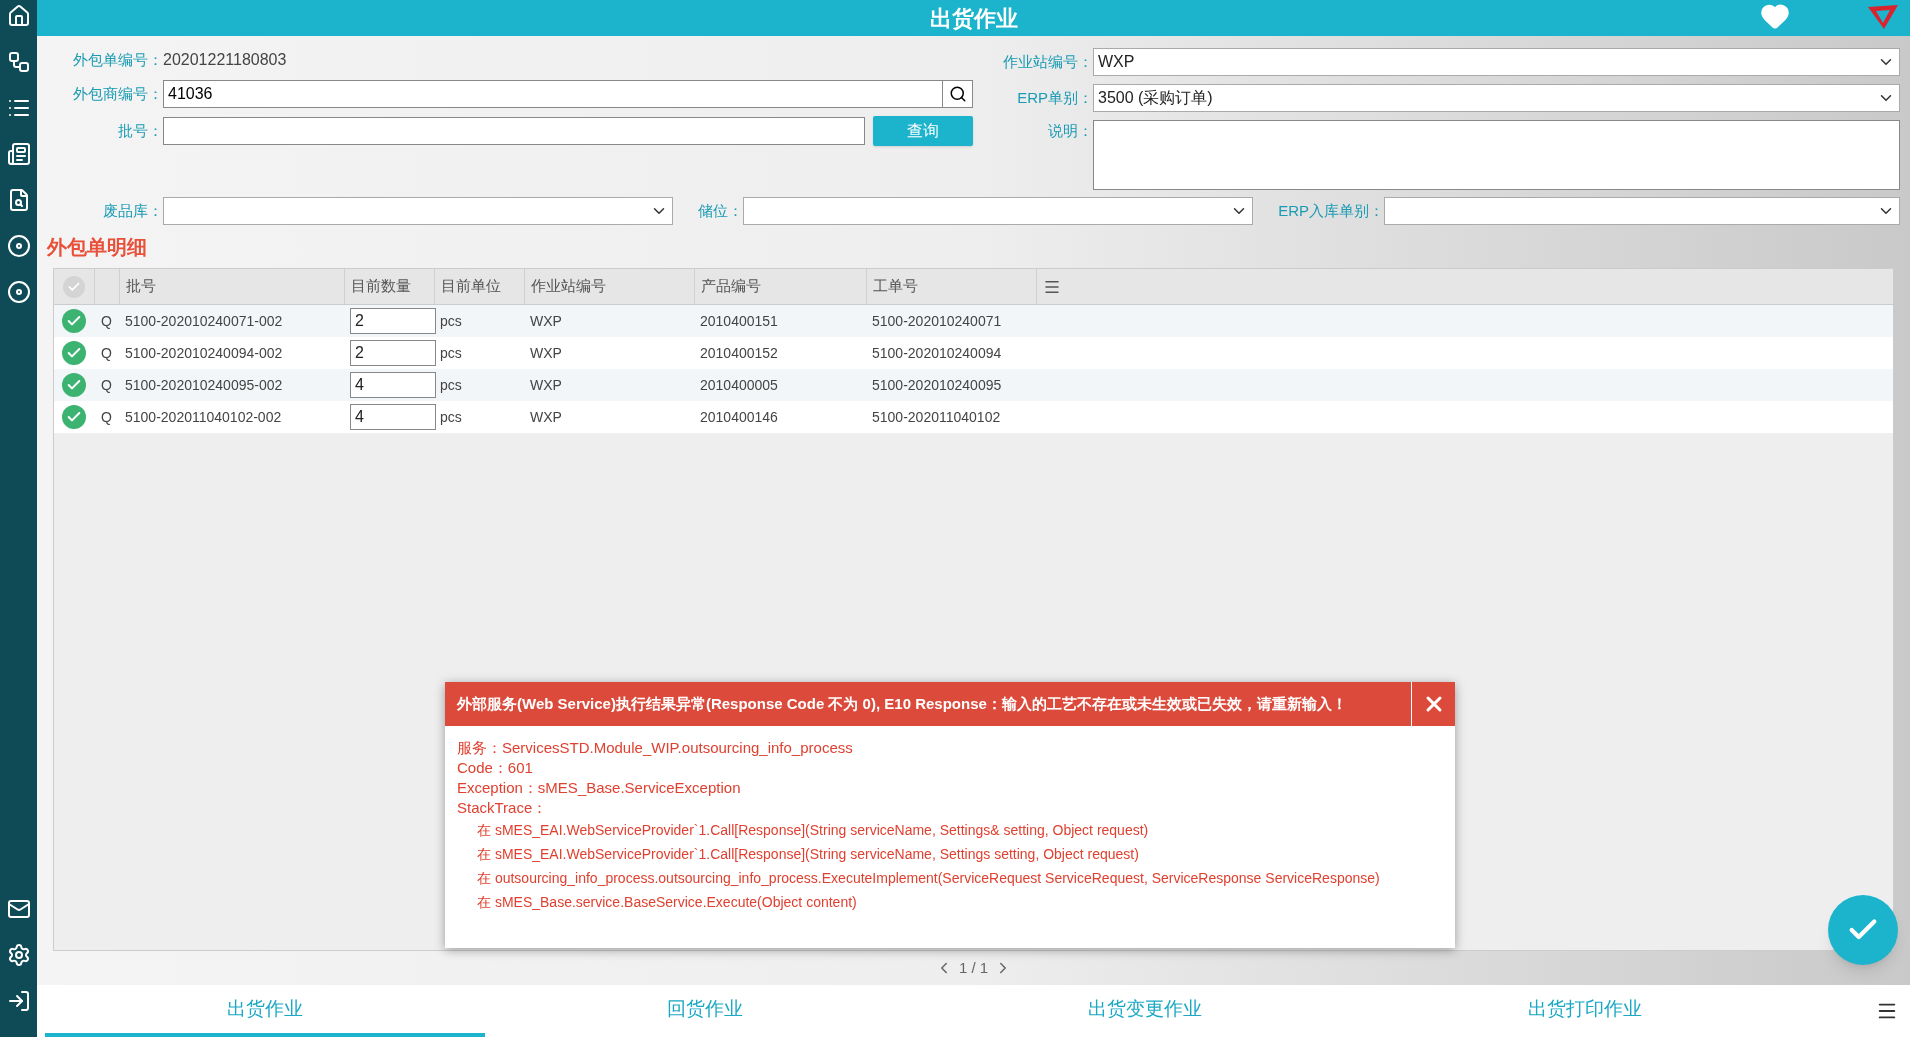  What do you see at coordinates (117, 93) in the screenshot?
I see `field-label: 外包商编号：` at bounding box center [117, 93].